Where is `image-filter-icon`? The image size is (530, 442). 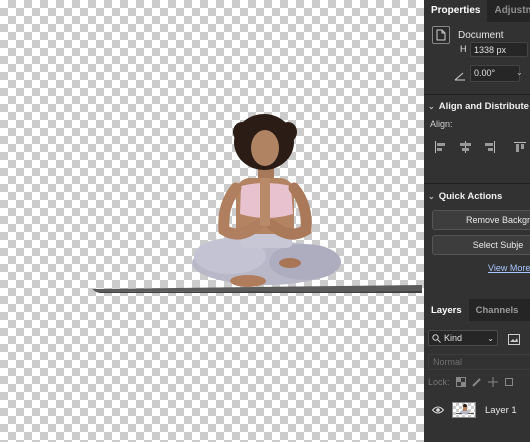
image-filter-icon is located at coordinates (514, 341).